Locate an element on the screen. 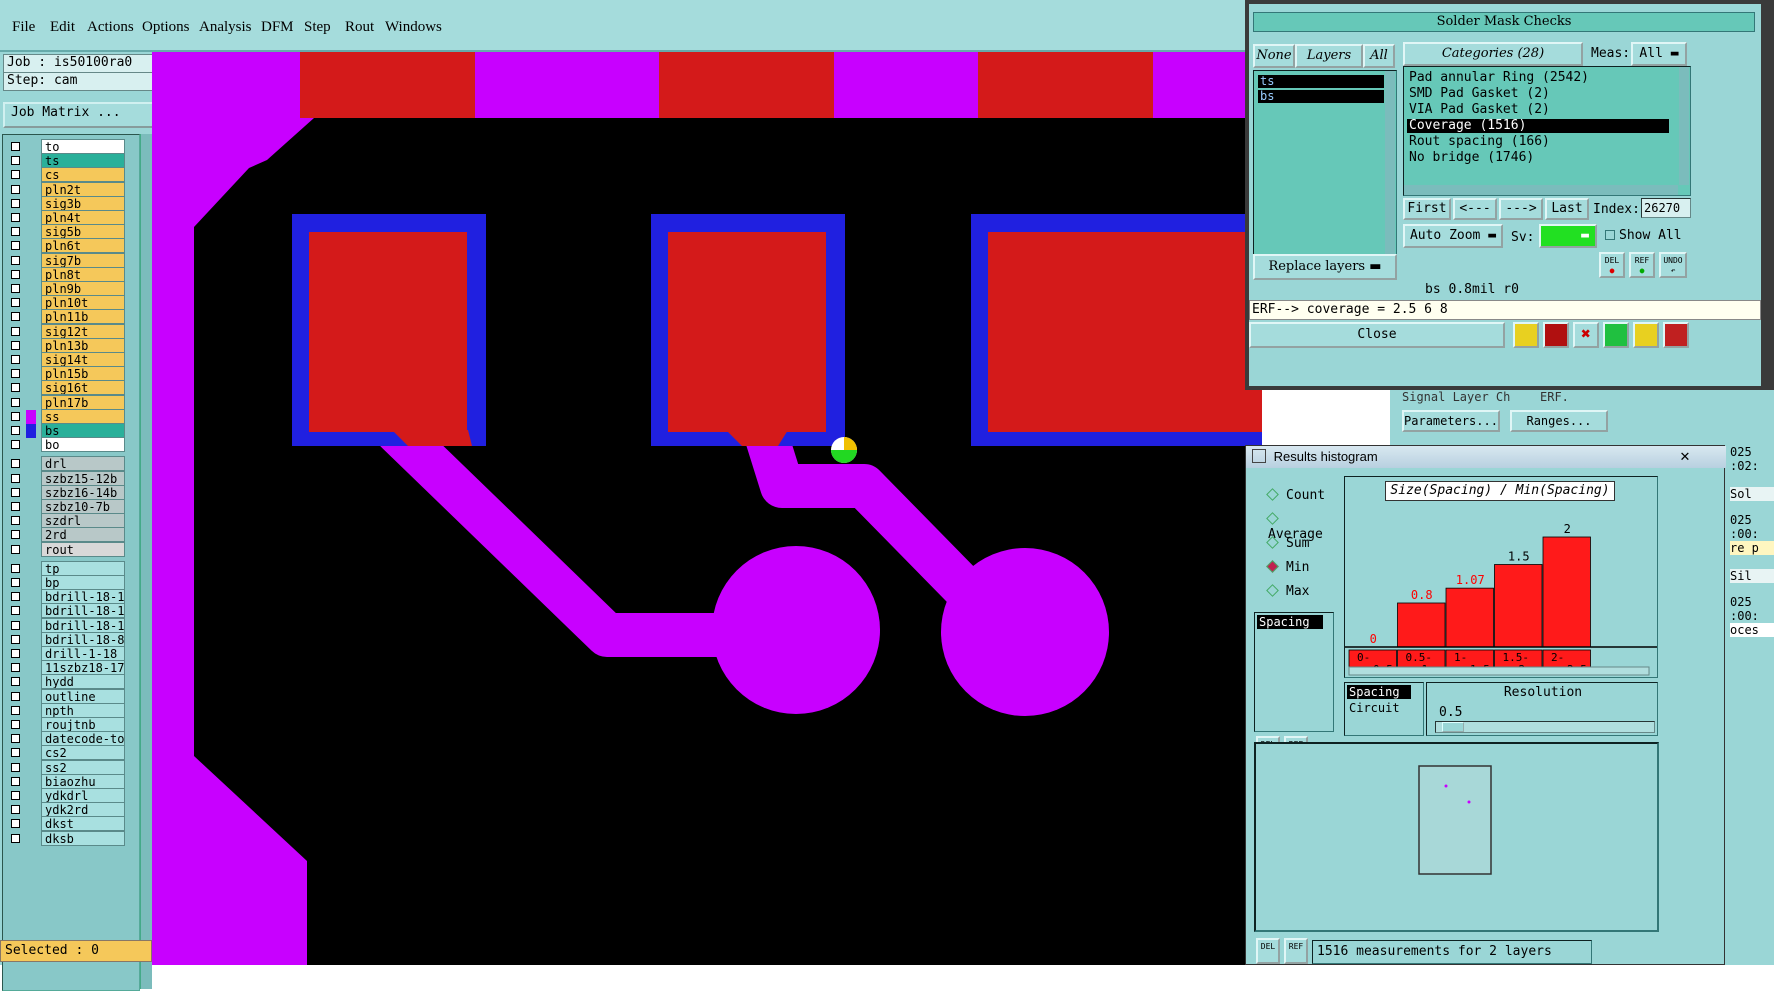 This screenshot has width=1774, height=991. undo-button: UNDO ↶ is located at coordinates (1673, 265).